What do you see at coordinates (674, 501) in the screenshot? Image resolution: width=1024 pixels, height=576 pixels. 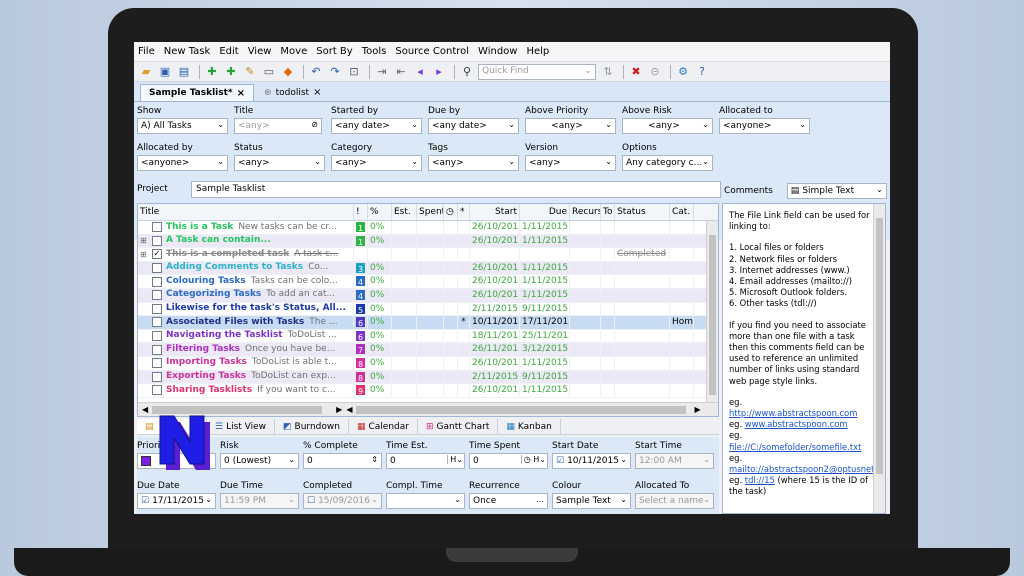 I see `attr-allocated-to-field: Select a name ⌄` at bounding box center [674, 501].